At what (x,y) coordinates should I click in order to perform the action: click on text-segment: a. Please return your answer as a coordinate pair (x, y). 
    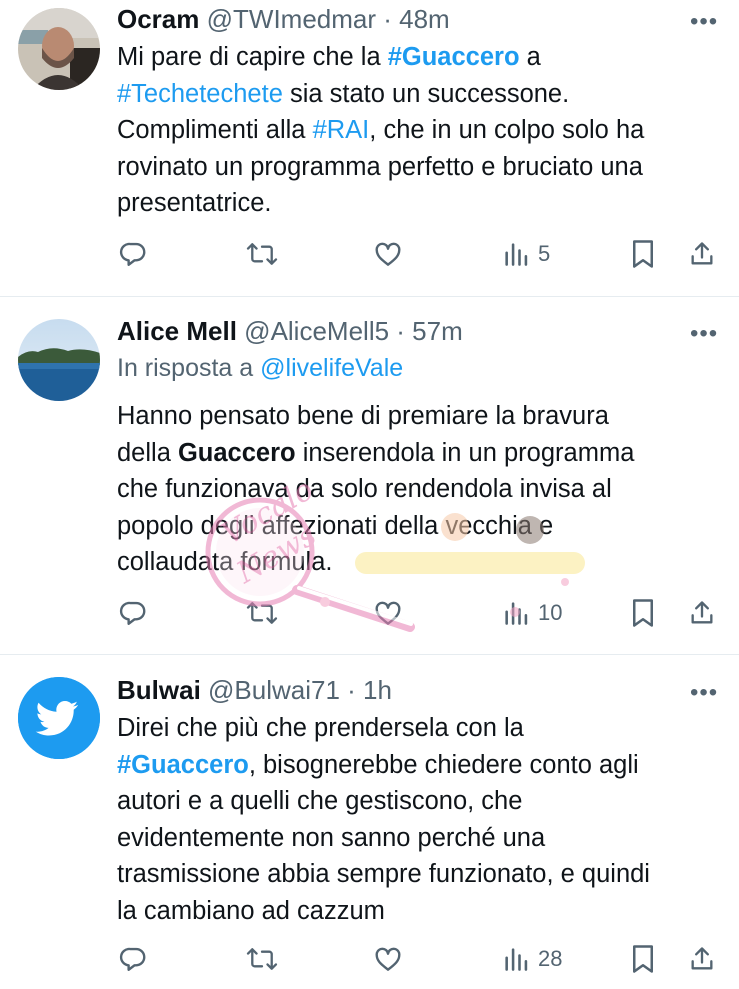
    Looking at the image, I should click on (530, 57).